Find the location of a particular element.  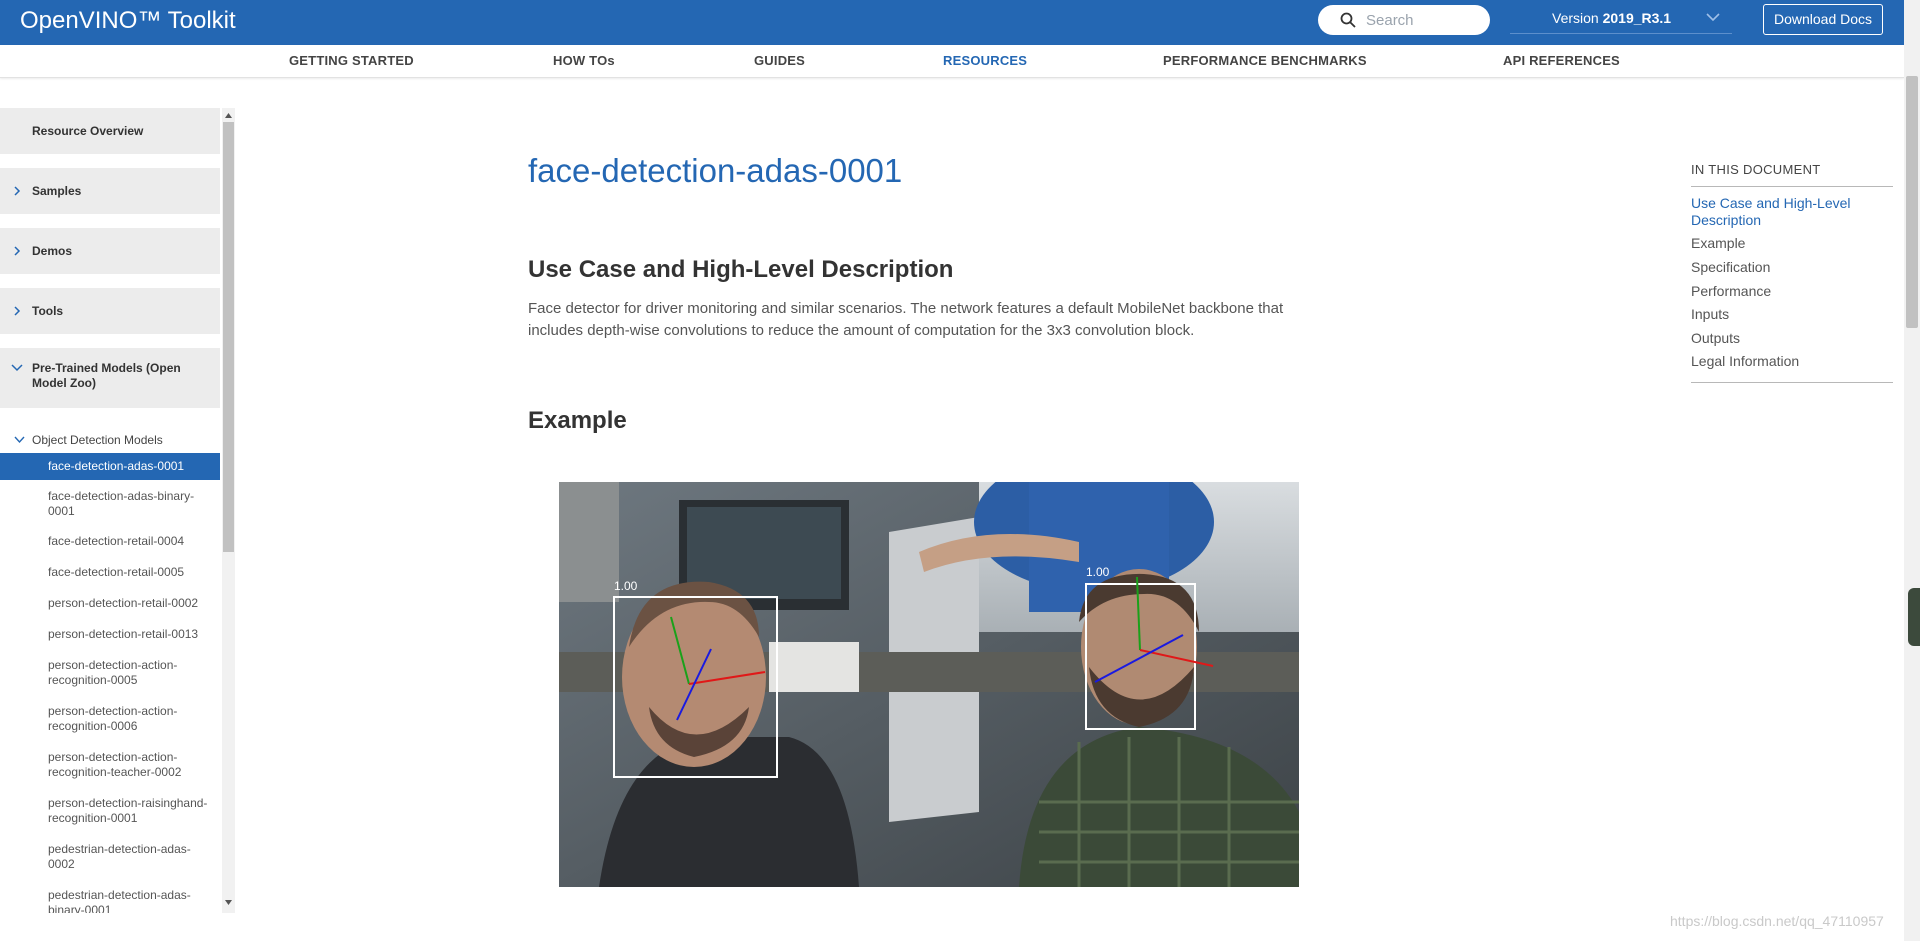

sidebar-item-label: Demos is located at coordinates (52, 251).